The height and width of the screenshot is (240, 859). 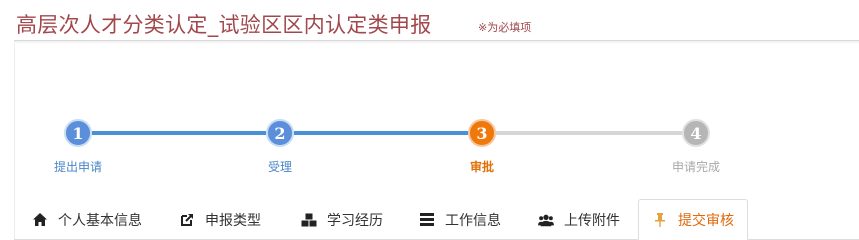 What do you see at coordinates (14, 142) in the screenshot?
I see `content-border` at bounding box center [14, 142].